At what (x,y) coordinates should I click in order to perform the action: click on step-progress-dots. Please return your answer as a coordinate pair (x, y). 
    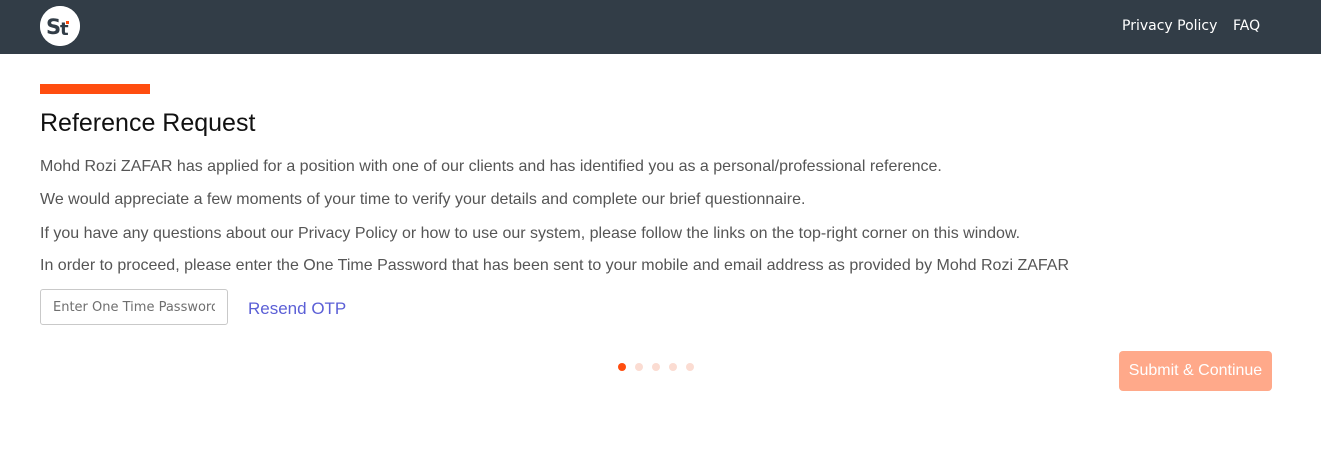
    Looking at the image, I should click on (656, 367).